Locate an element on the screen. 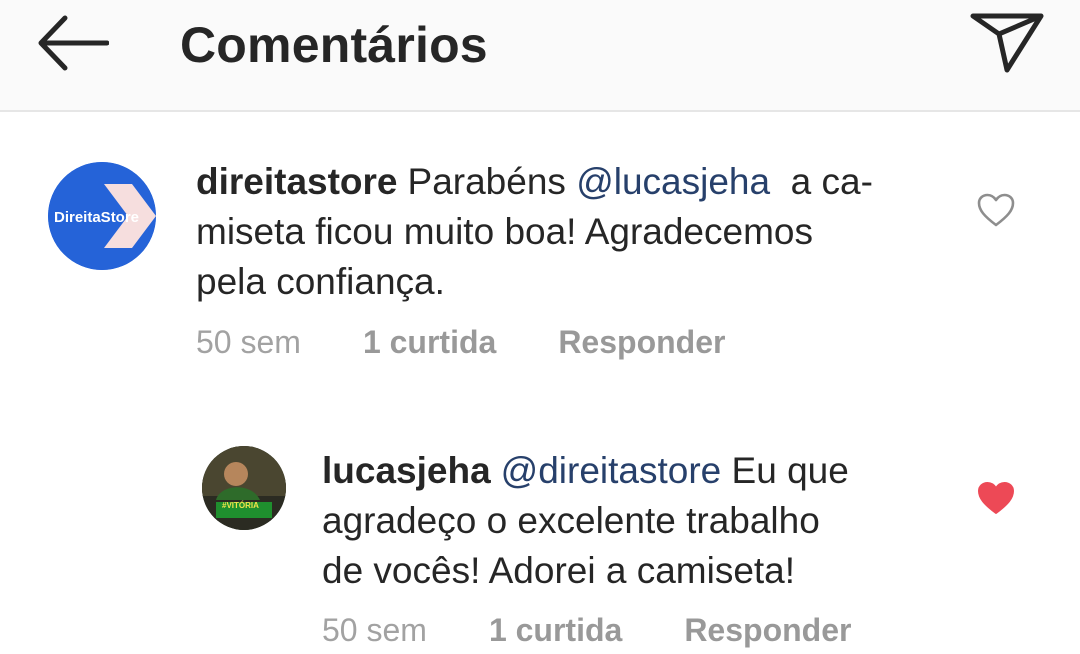  share-button is located at coordinates (1007, 41).